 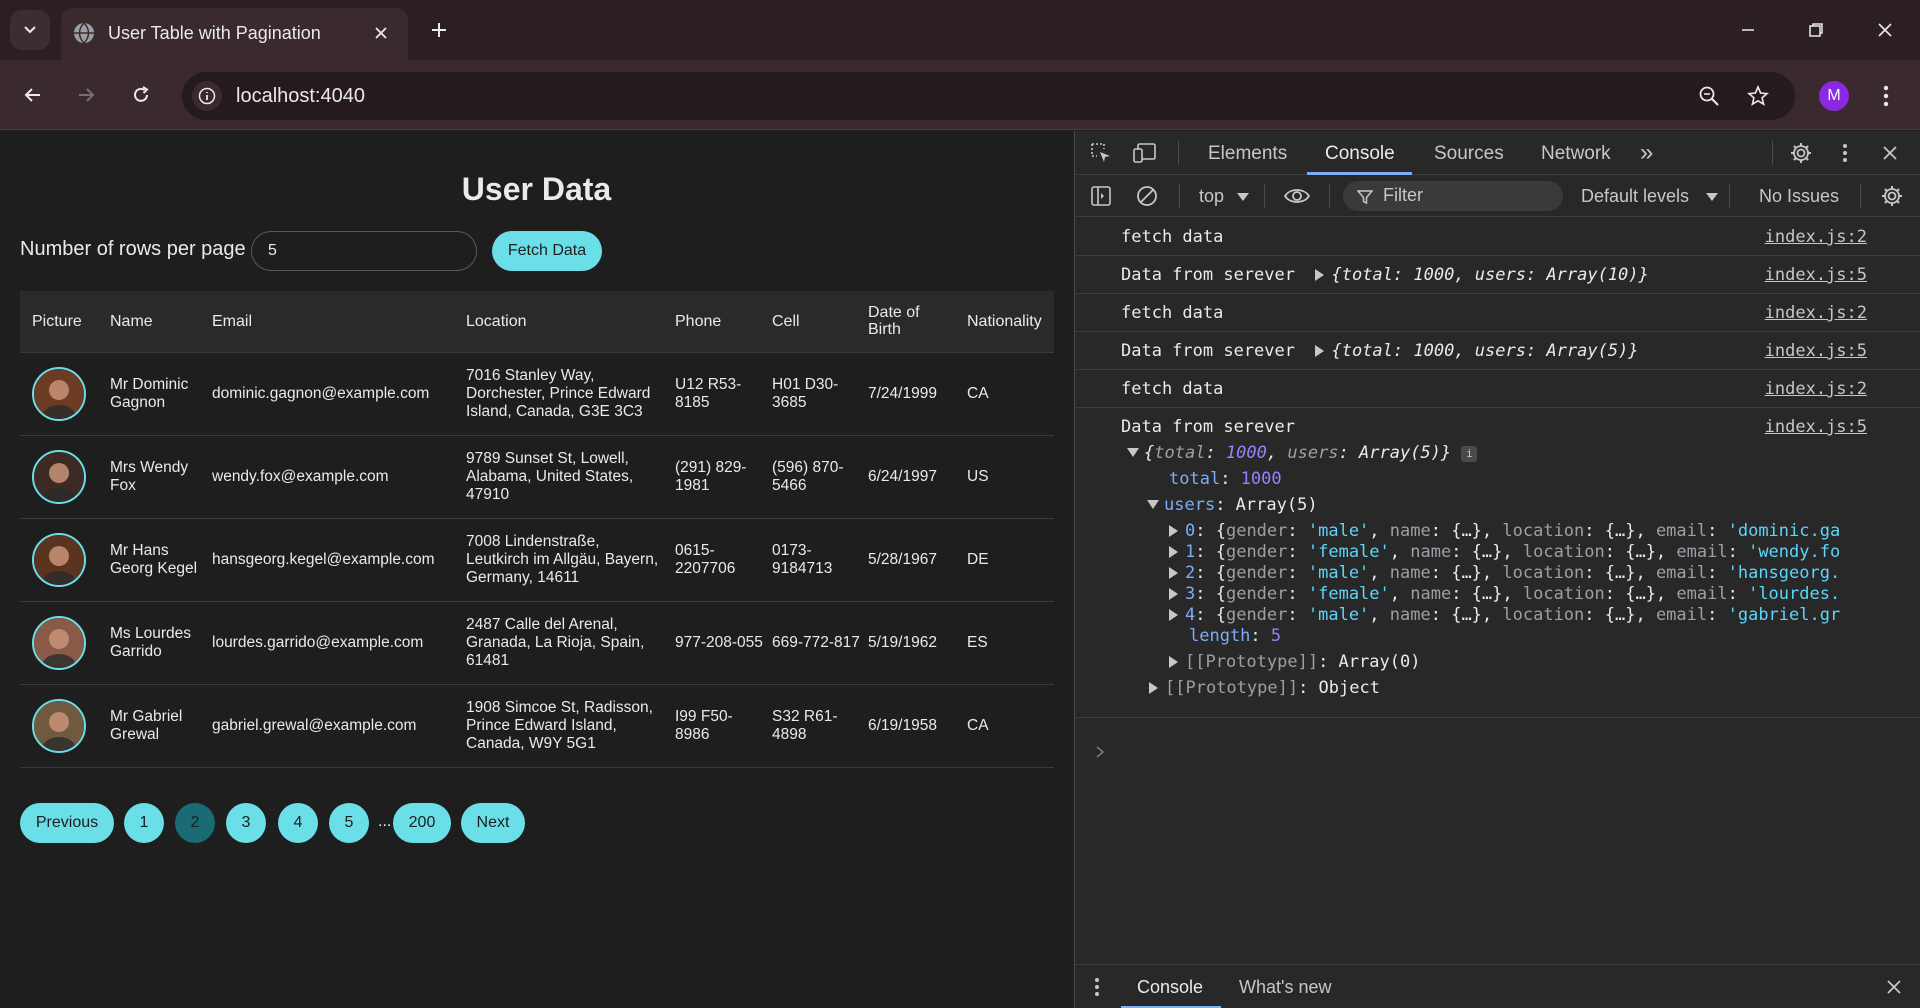 What do you see at coordinates (988, 96) in the screenshot?
I see `address-bar: localhost:4040` at bounding box center [988, 96].